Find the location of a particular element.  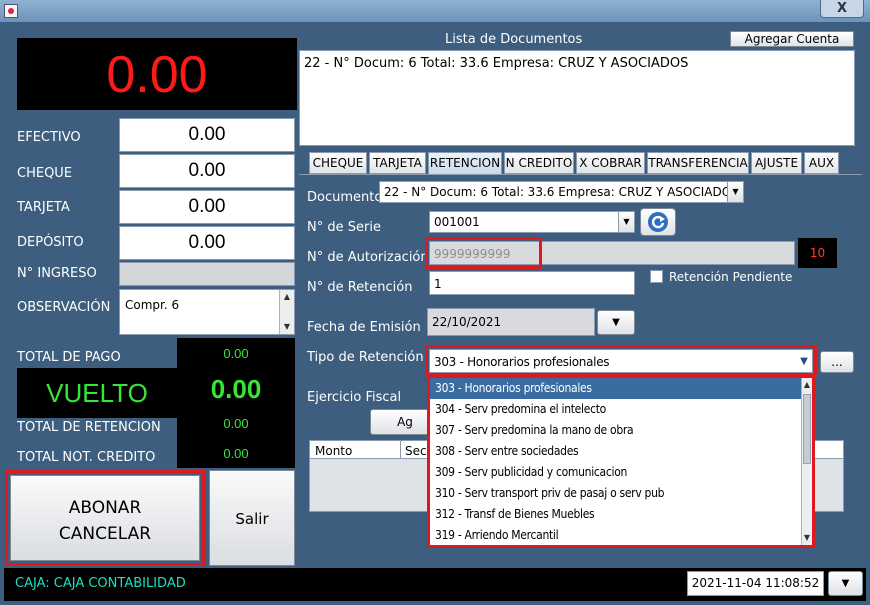

pendiente-label: Retención Pendiente is located at coordinates (731, 277).